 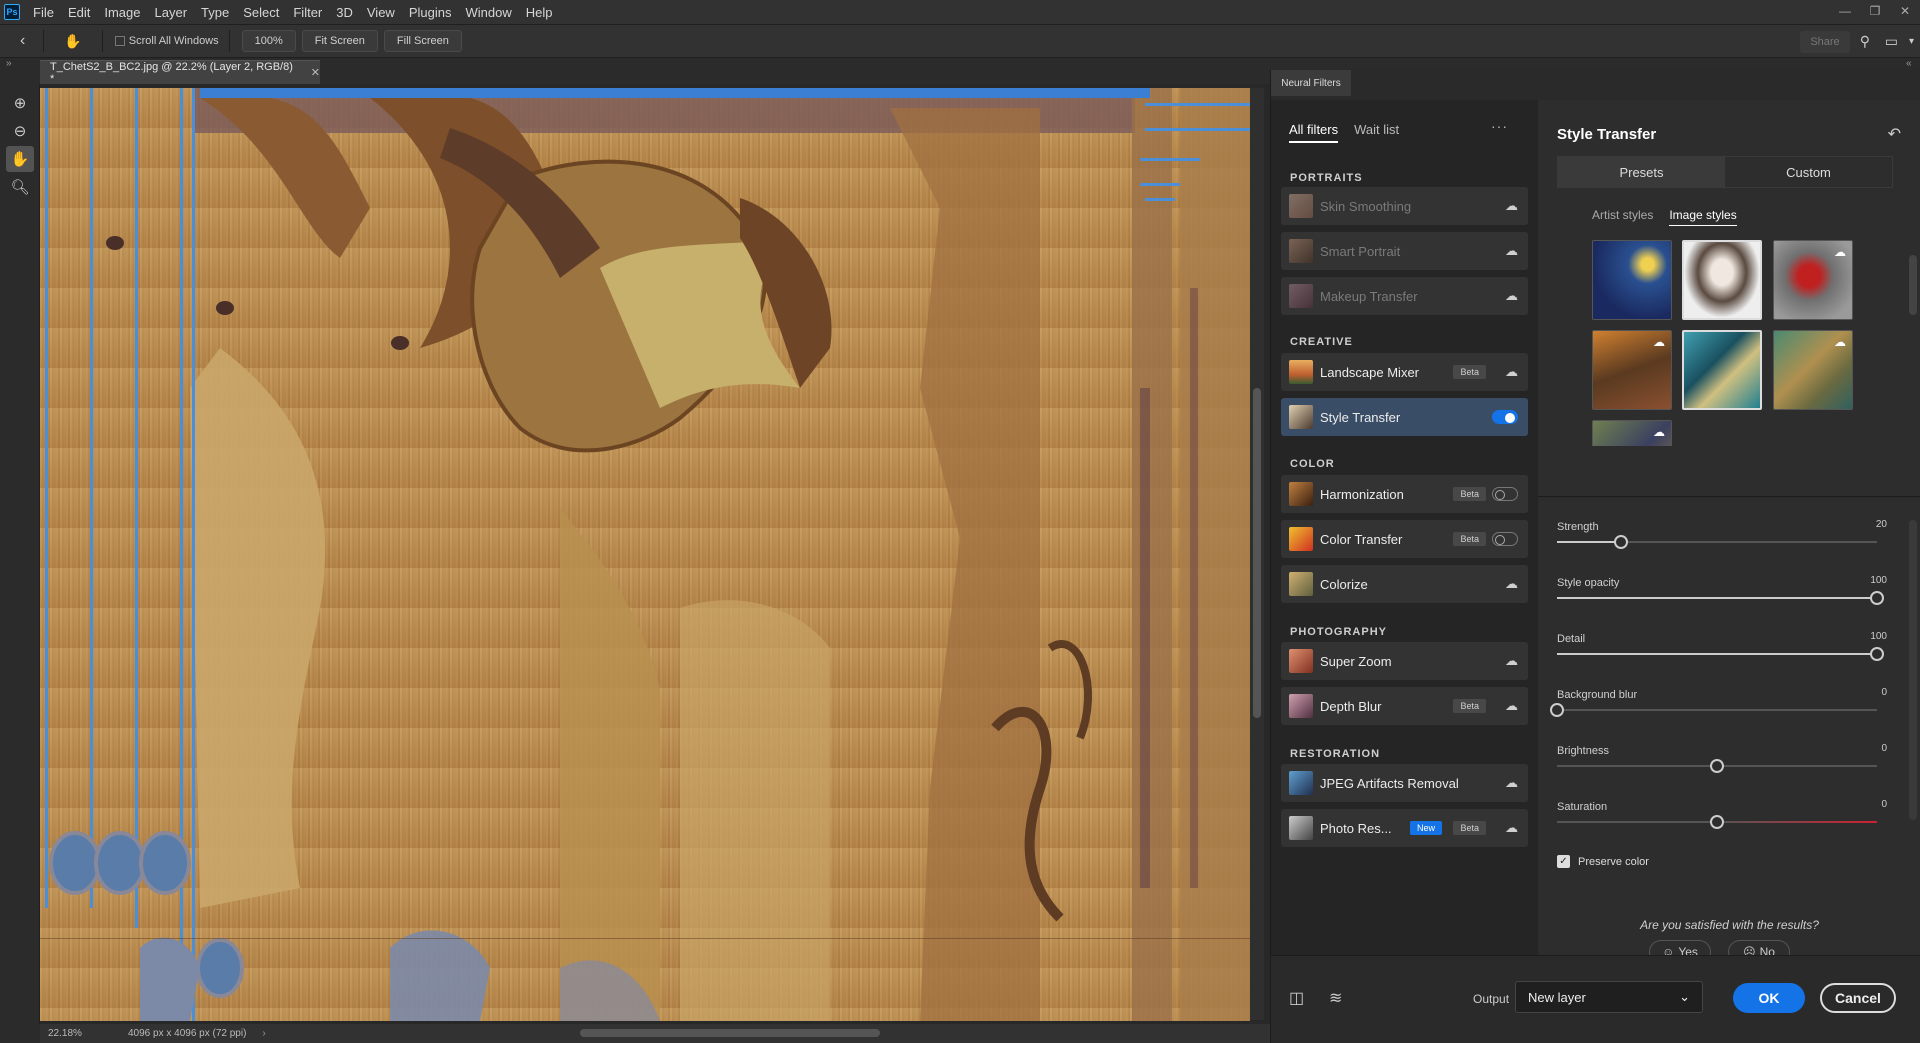 What do you see at coordinates (1813, 280) in the screenshot?
I see `red-poppy-style: ☁` at bounding box center [1813, 280].